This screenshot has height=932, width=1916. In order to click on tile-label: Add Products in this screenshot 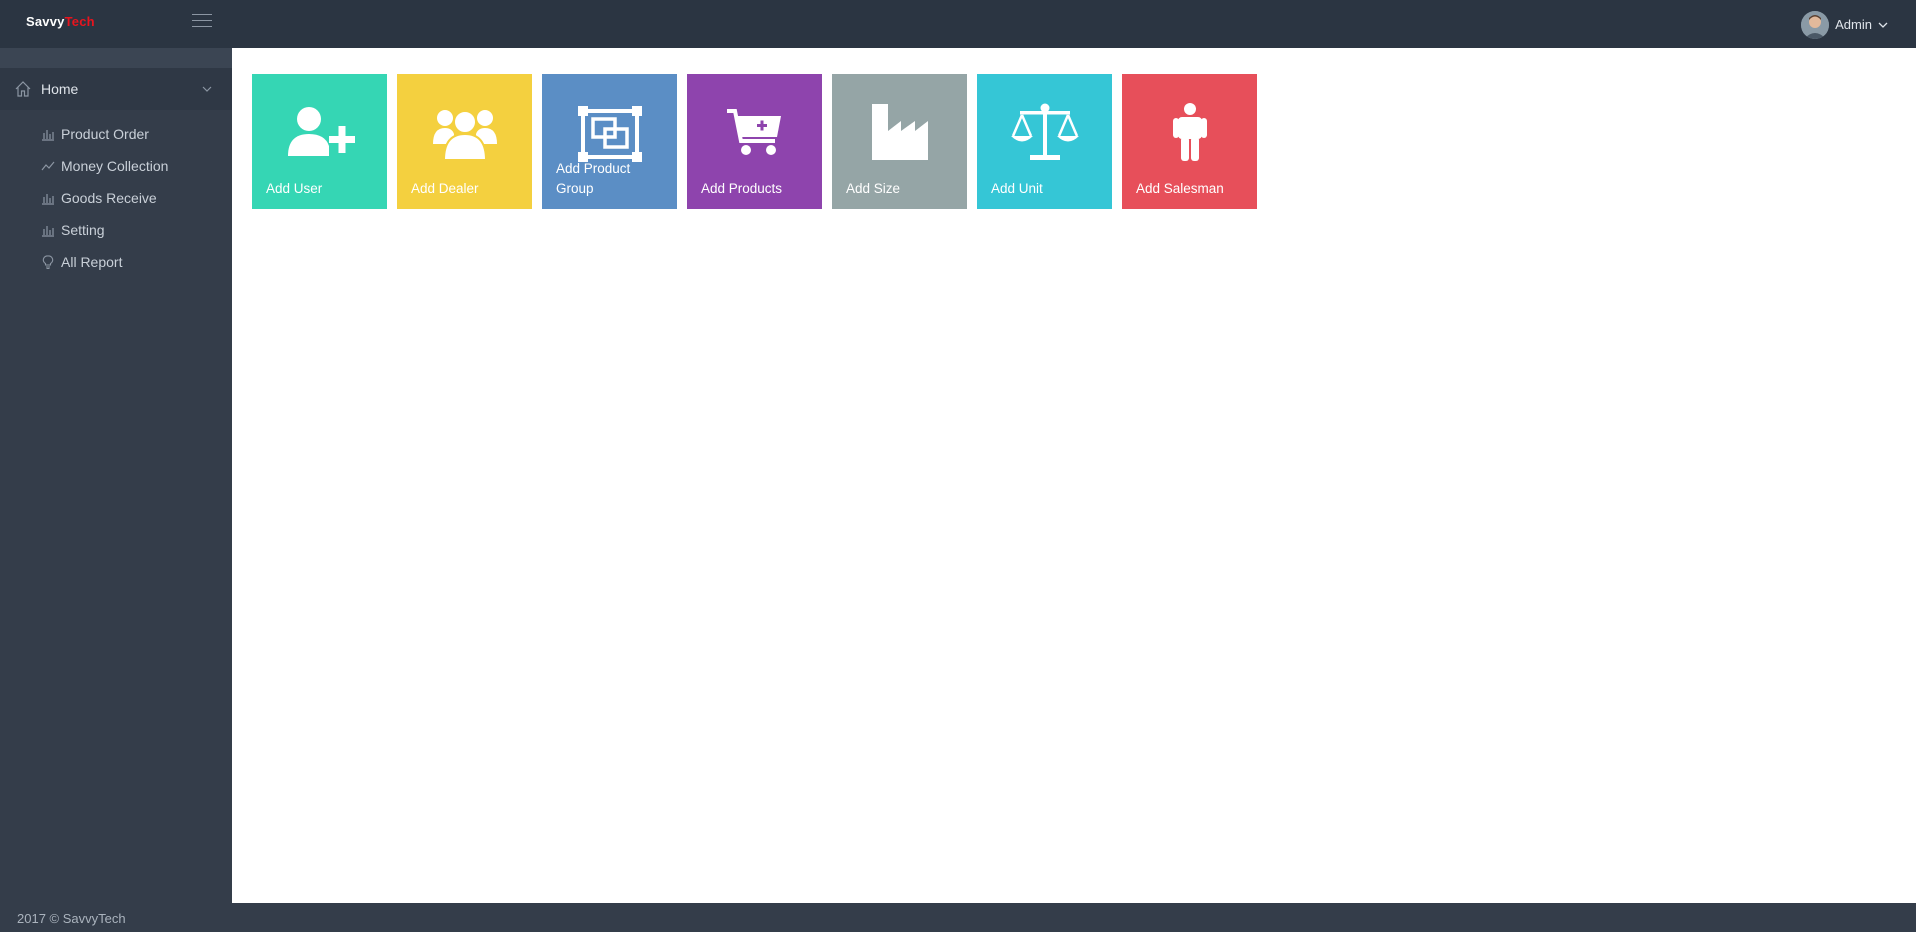, I will do `click(742, 188)`.